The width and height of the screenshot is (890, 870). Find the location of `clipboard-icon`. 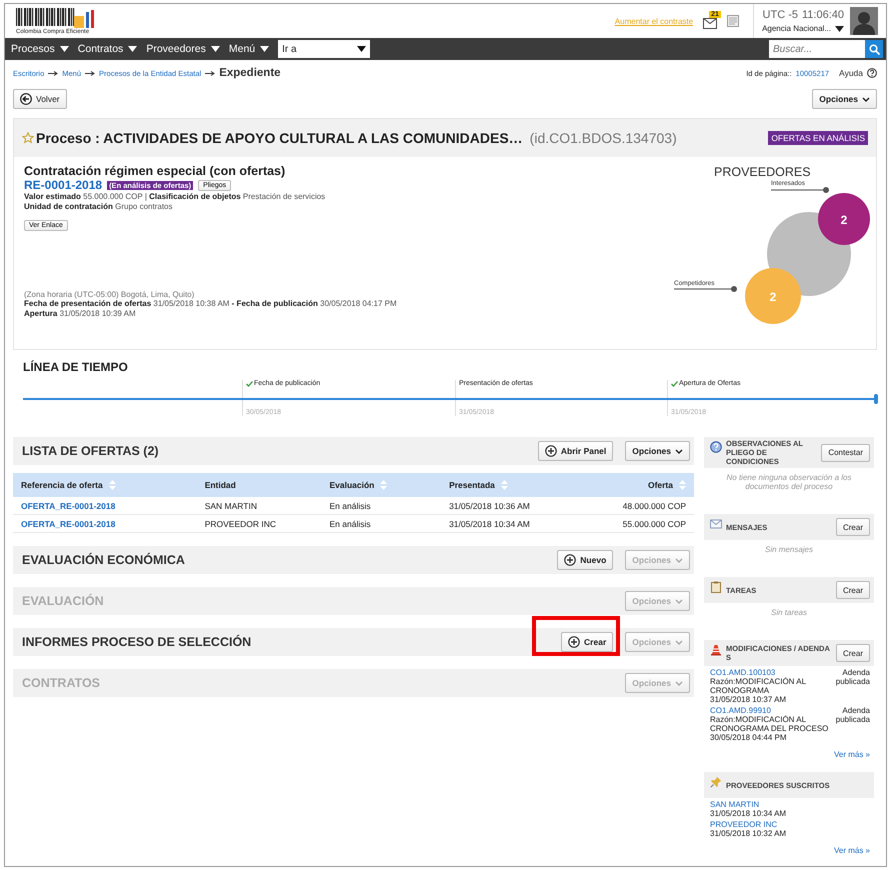

clipboard-icon is located at coordinates (716, 587).